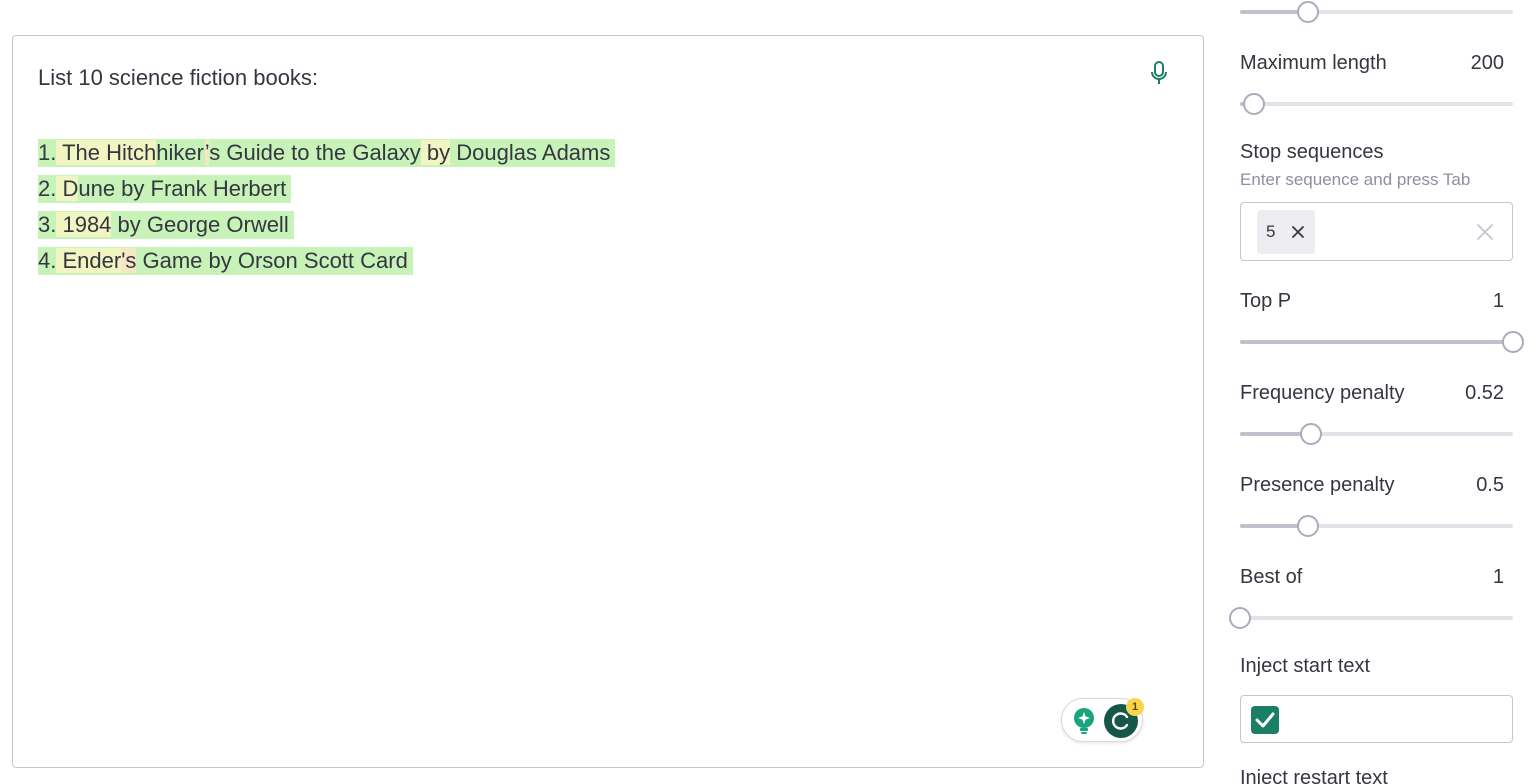  I want to click on stop-sequence-chip: 5, so click(1286, 232).